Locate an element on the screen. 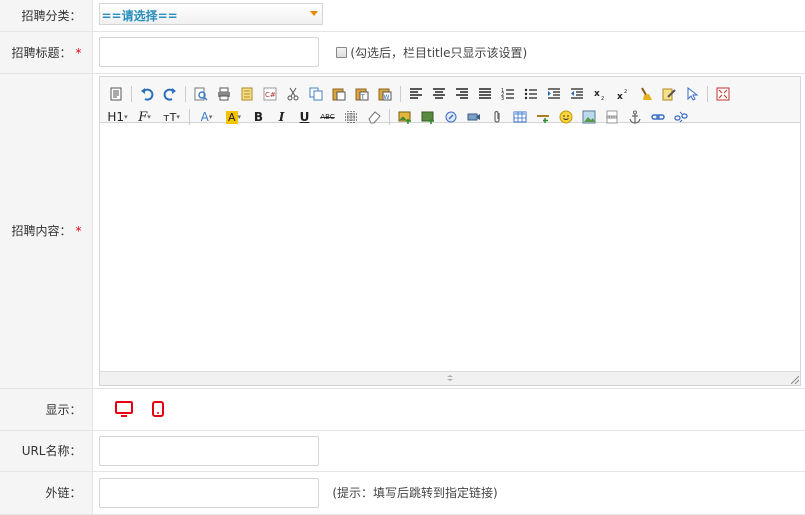  strikethrough-button: ABC is located at coordinates (328, 117).